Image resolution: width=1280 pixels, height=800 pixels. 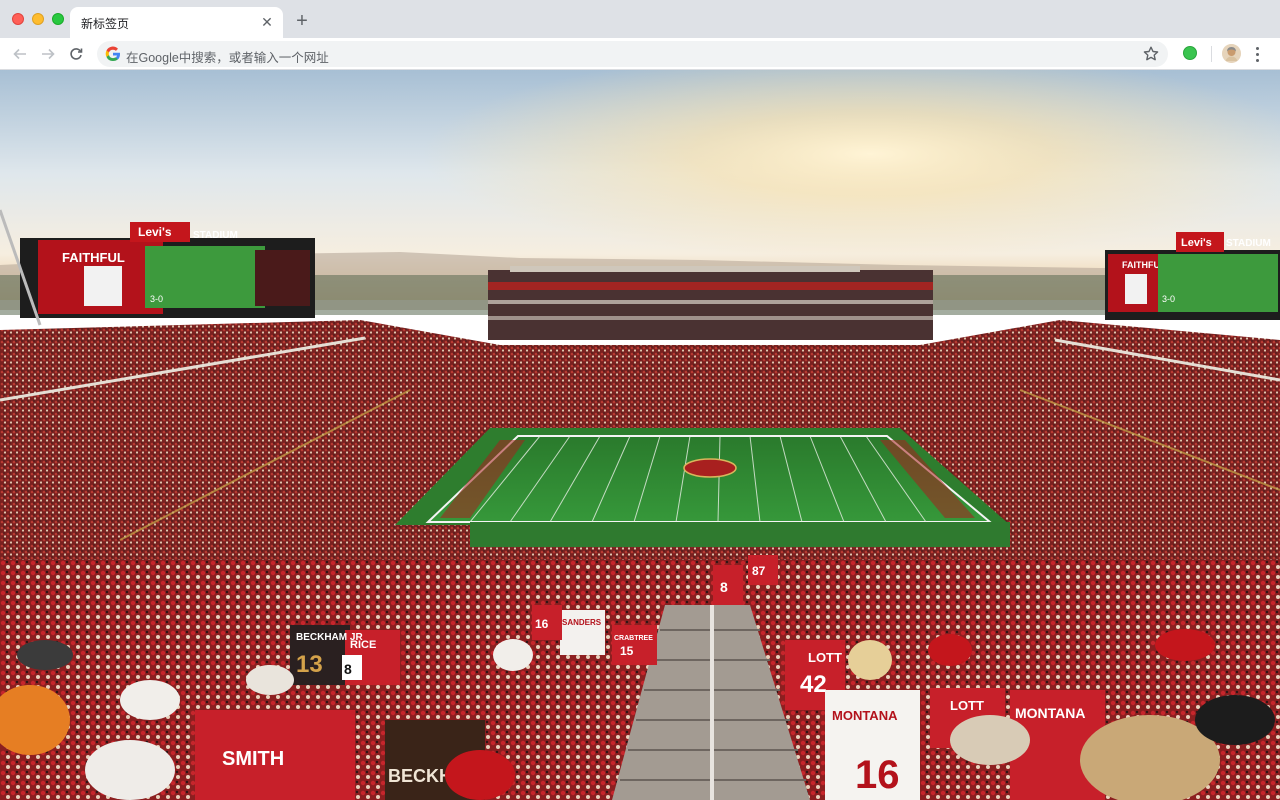 What do you see at coordinates (58, 19) in the screenshot?
I see `maximize-window-button` at bounding box center [58, 19].